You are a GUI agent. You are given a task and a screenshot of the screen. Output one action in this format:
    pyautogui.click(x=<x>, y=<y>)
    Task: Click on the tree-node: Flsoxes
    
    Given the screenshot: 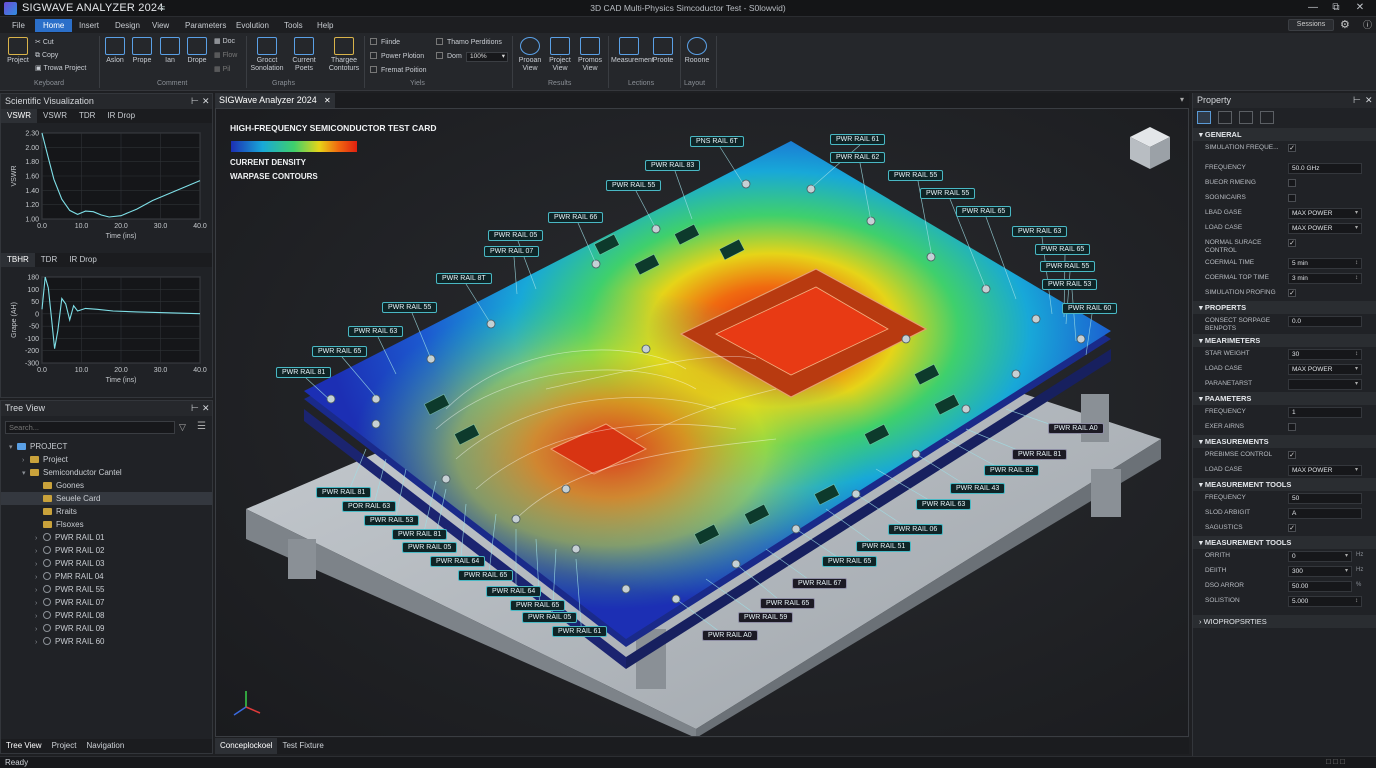 What is the action you would take?
    pyautogui.click(x=106, y=524)
    